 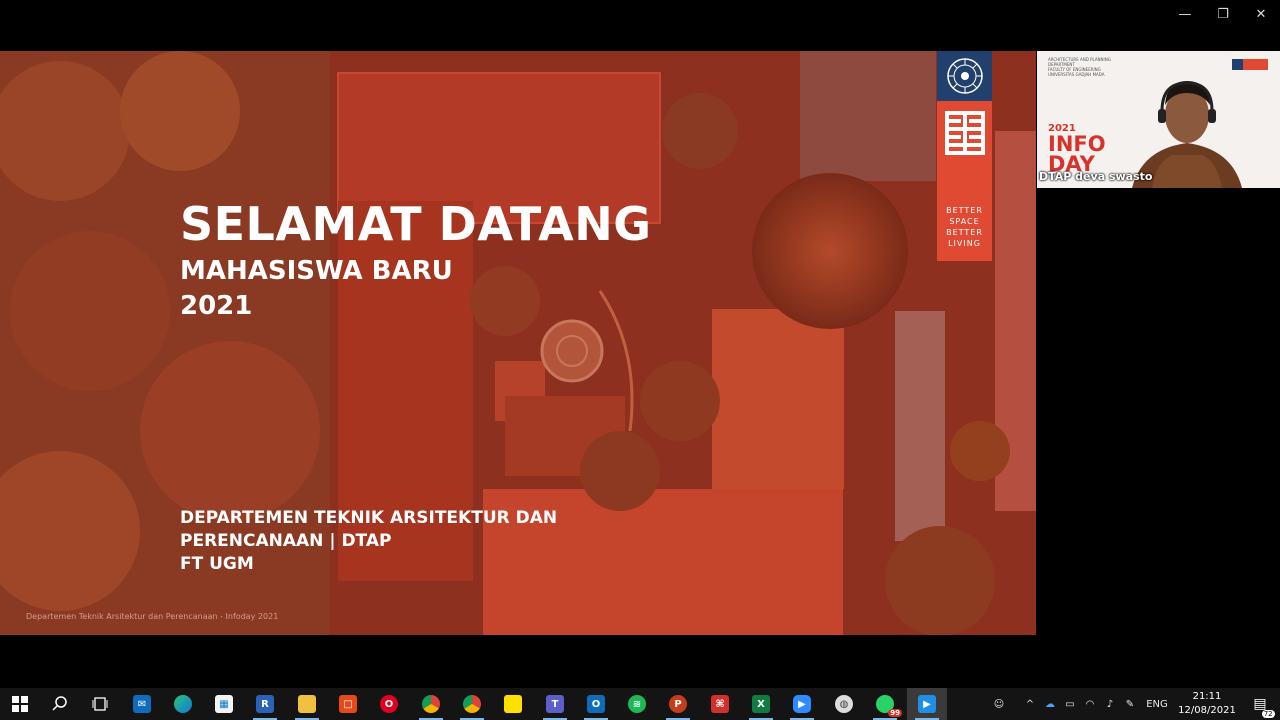 I want to click on taskbar-acrobat: ⌘, so click(x=720, y=704).